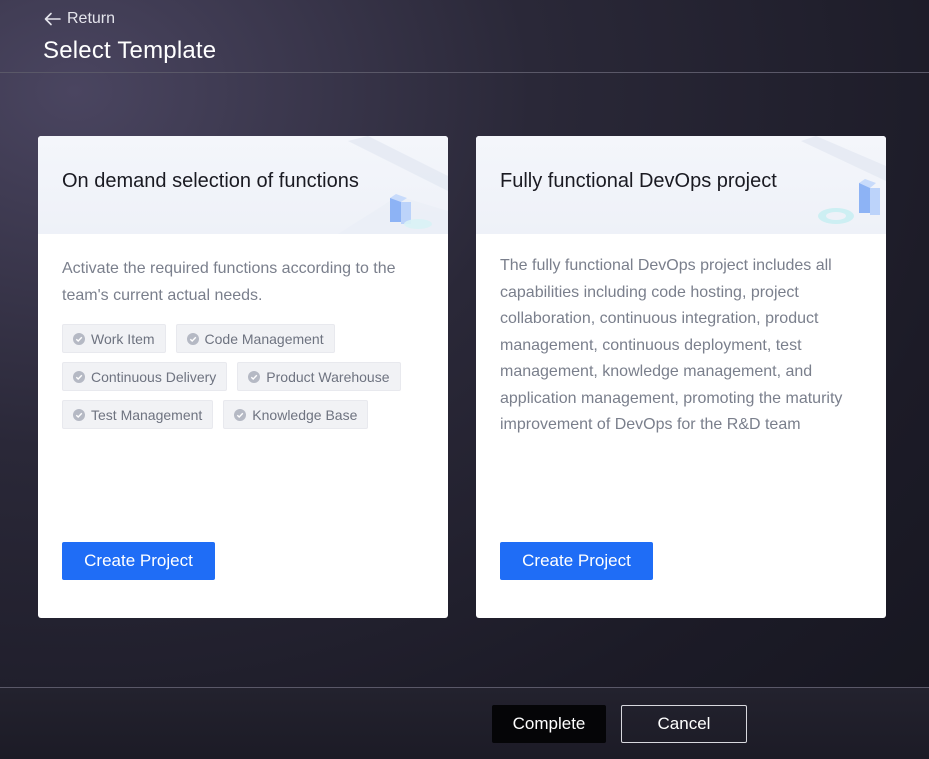  What do you see at coordinates (52, 19) in the screenshot?
I see `arrow-left-icon` at bounding box center [52, 19].